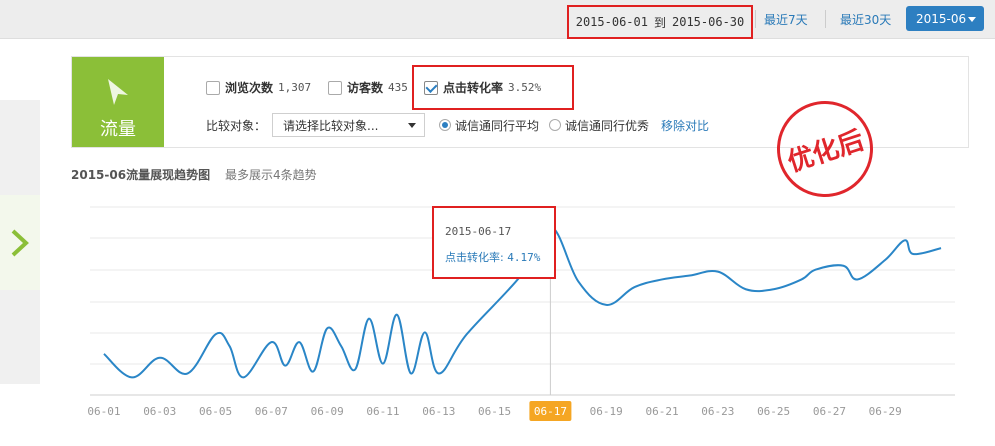  Describe the element at coordinates (524, 257) in the screenshot. I see `tooltip-value: 4.17%` at that location.